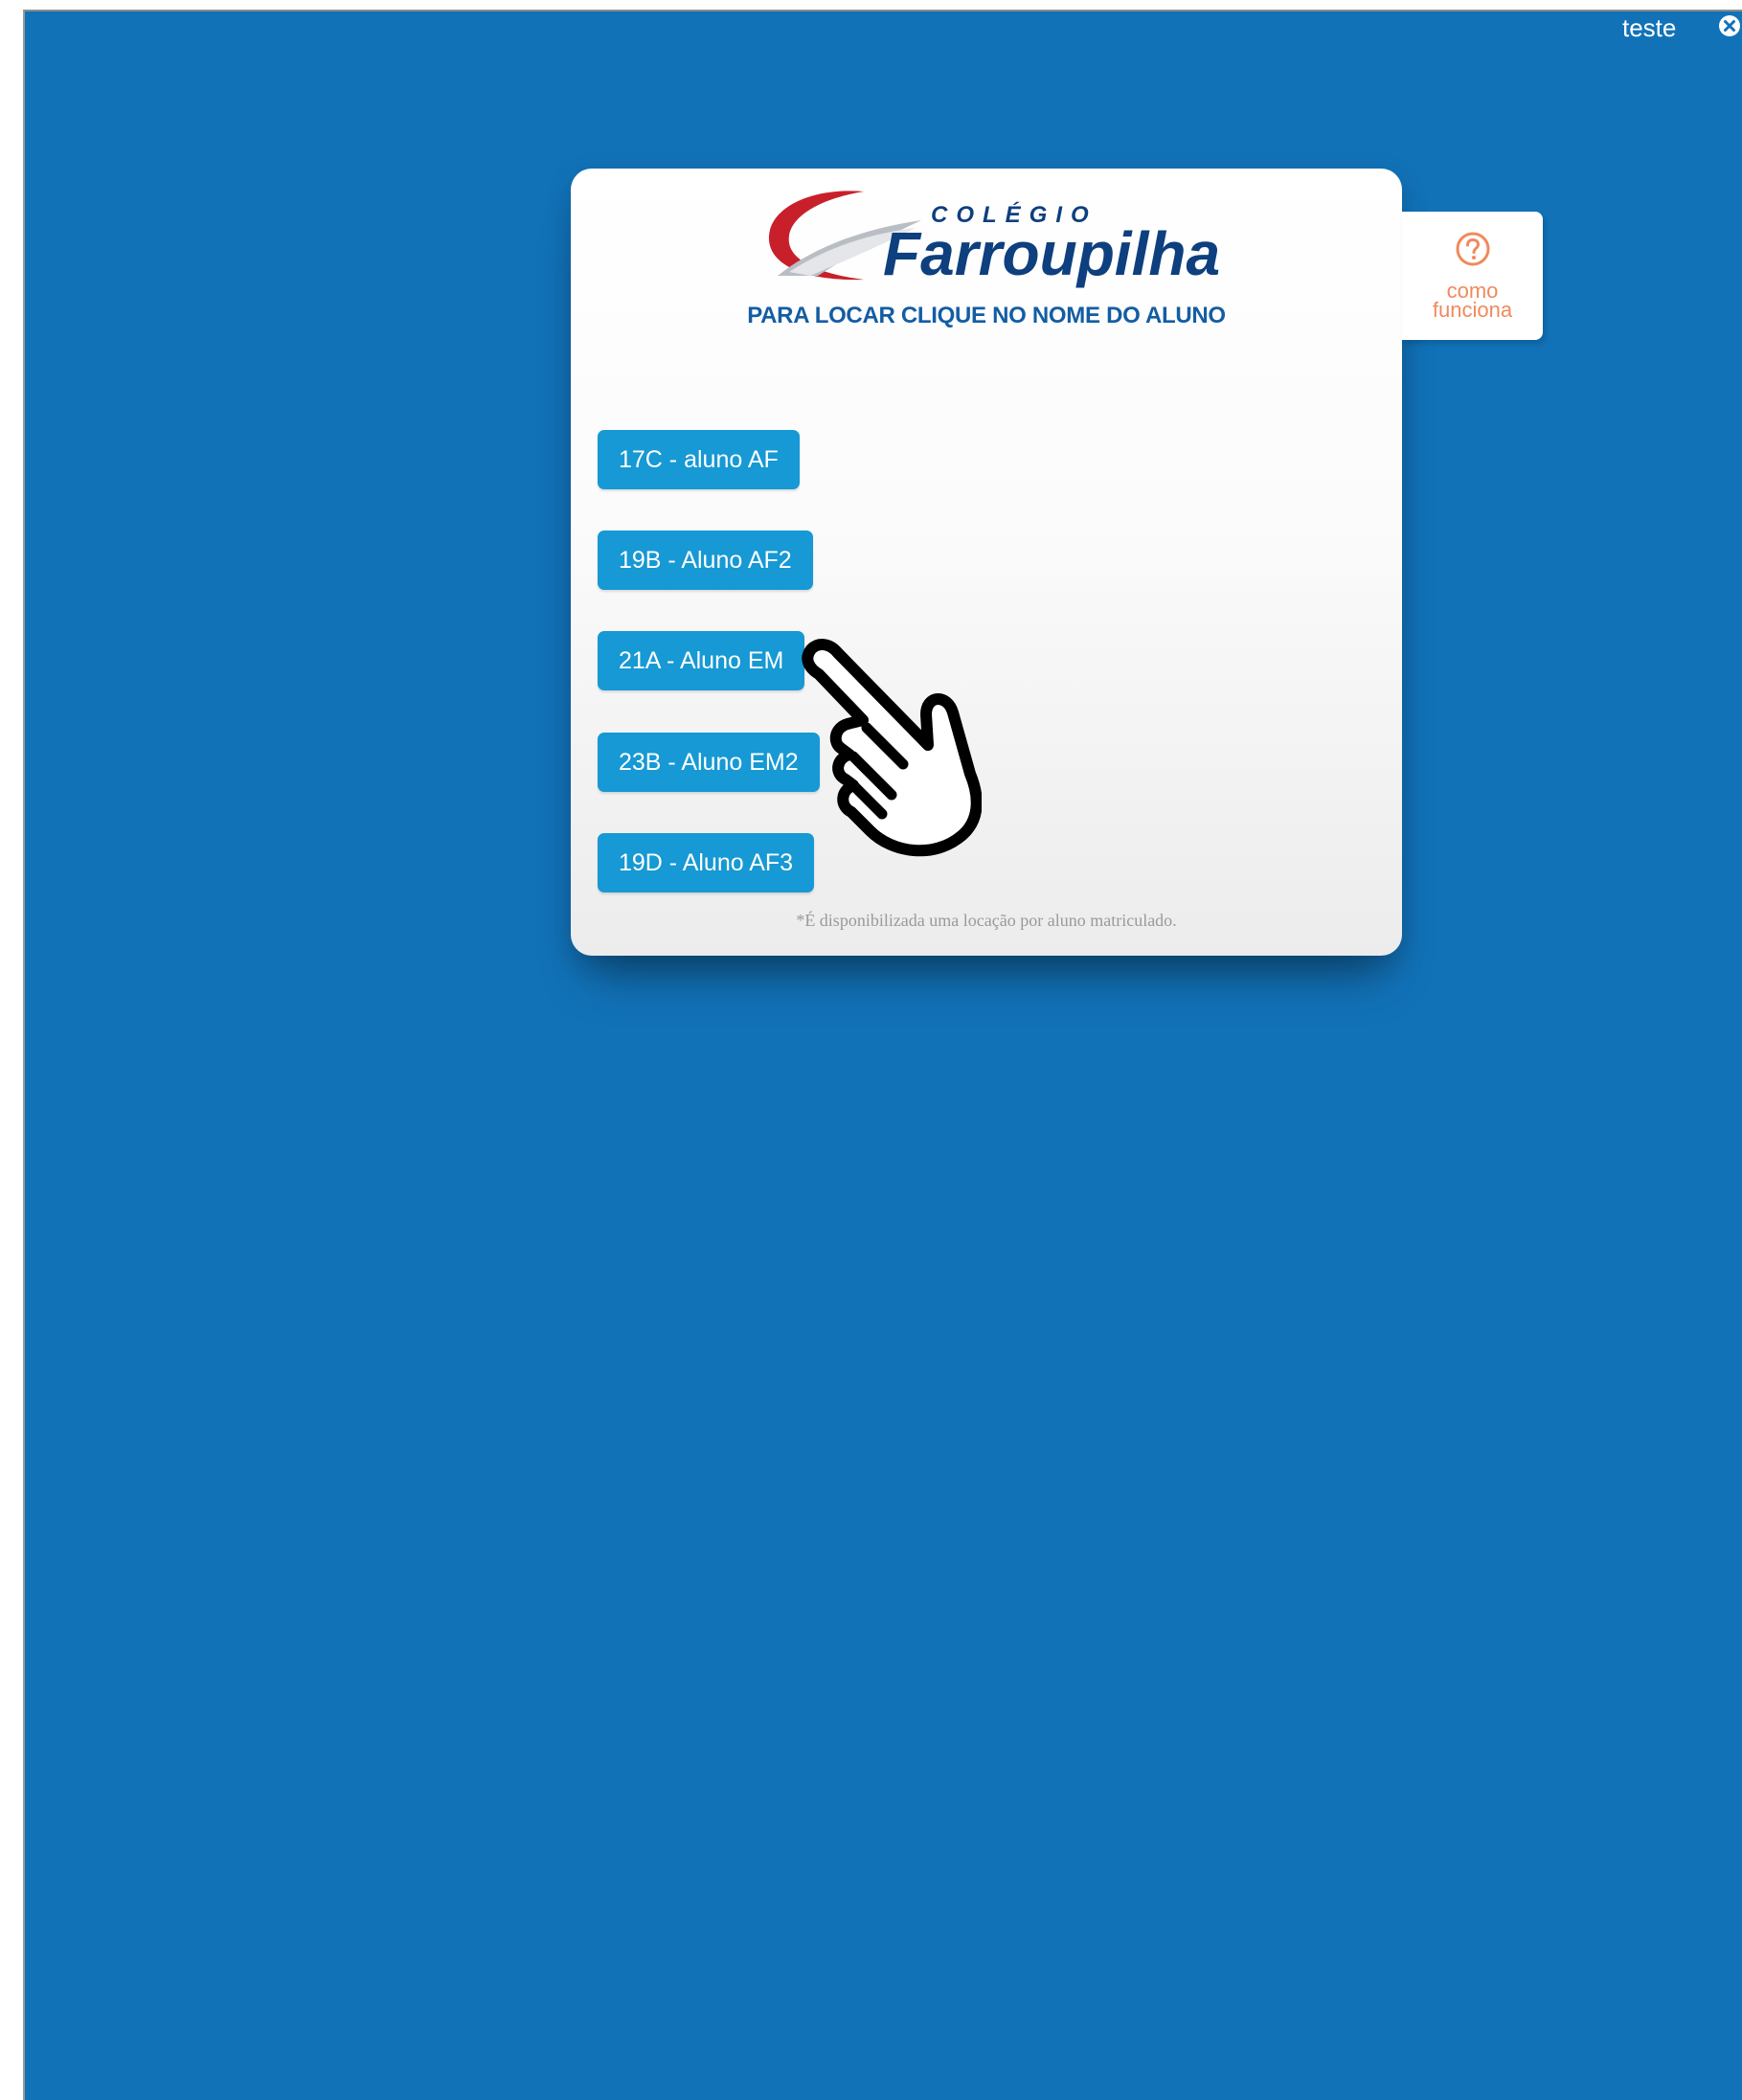 This screenshot has height=2100, width=1742. Describe the element at coordinates (706, 560) in the screenshot. I see `student-button-19b: 19B - Aluno AF2` at that location.